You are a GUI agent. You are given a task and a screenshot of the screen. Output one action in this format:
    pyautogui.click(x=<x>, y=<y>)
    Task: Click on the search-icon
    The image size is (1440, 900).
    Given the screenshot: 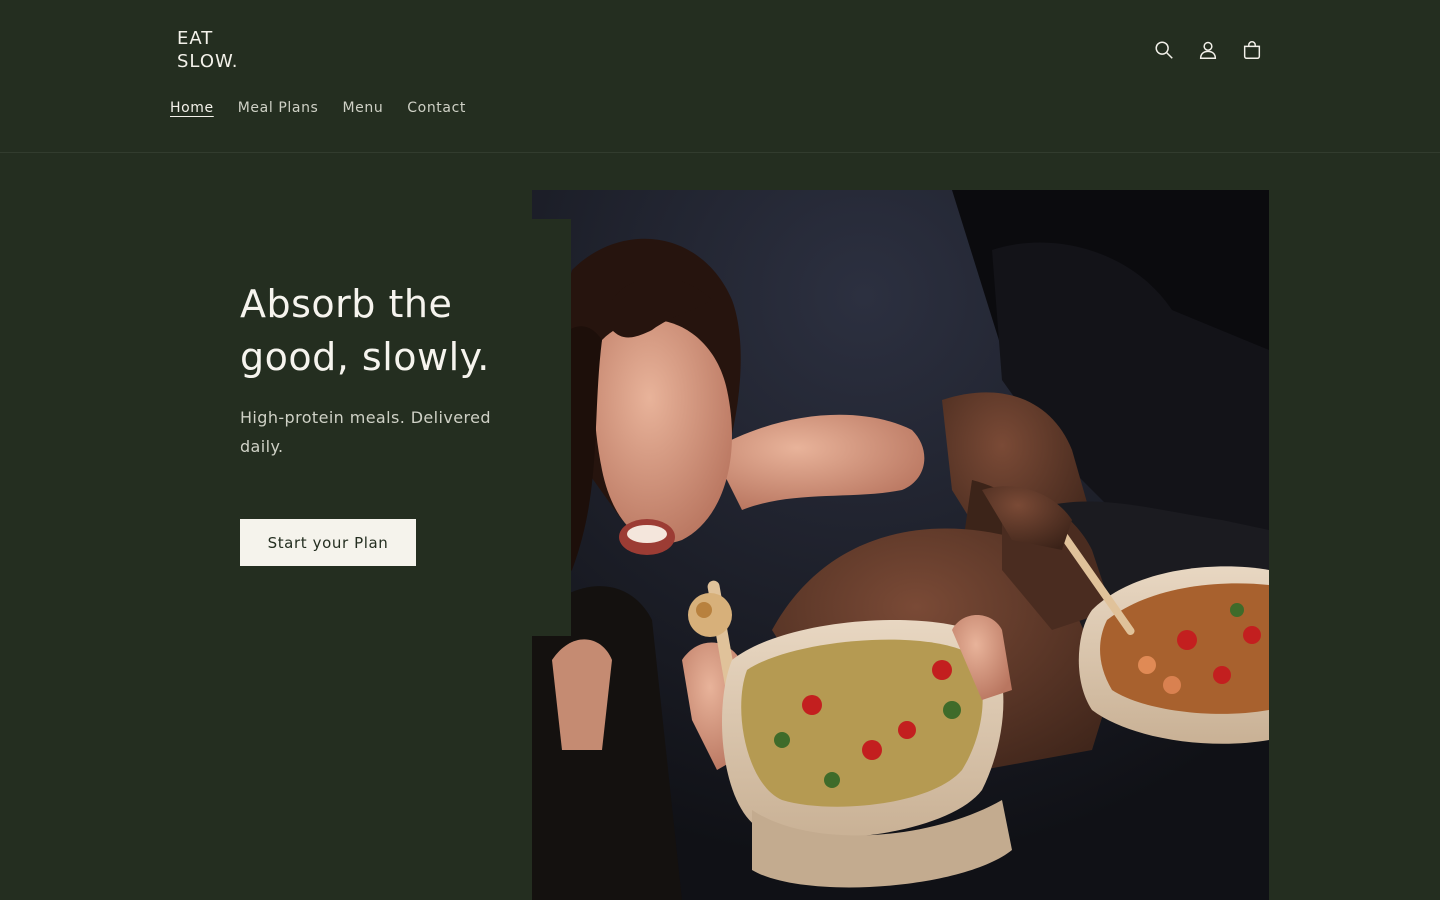 What is the action you would take?
    pyautogui.click(x=1164, y=50)
    